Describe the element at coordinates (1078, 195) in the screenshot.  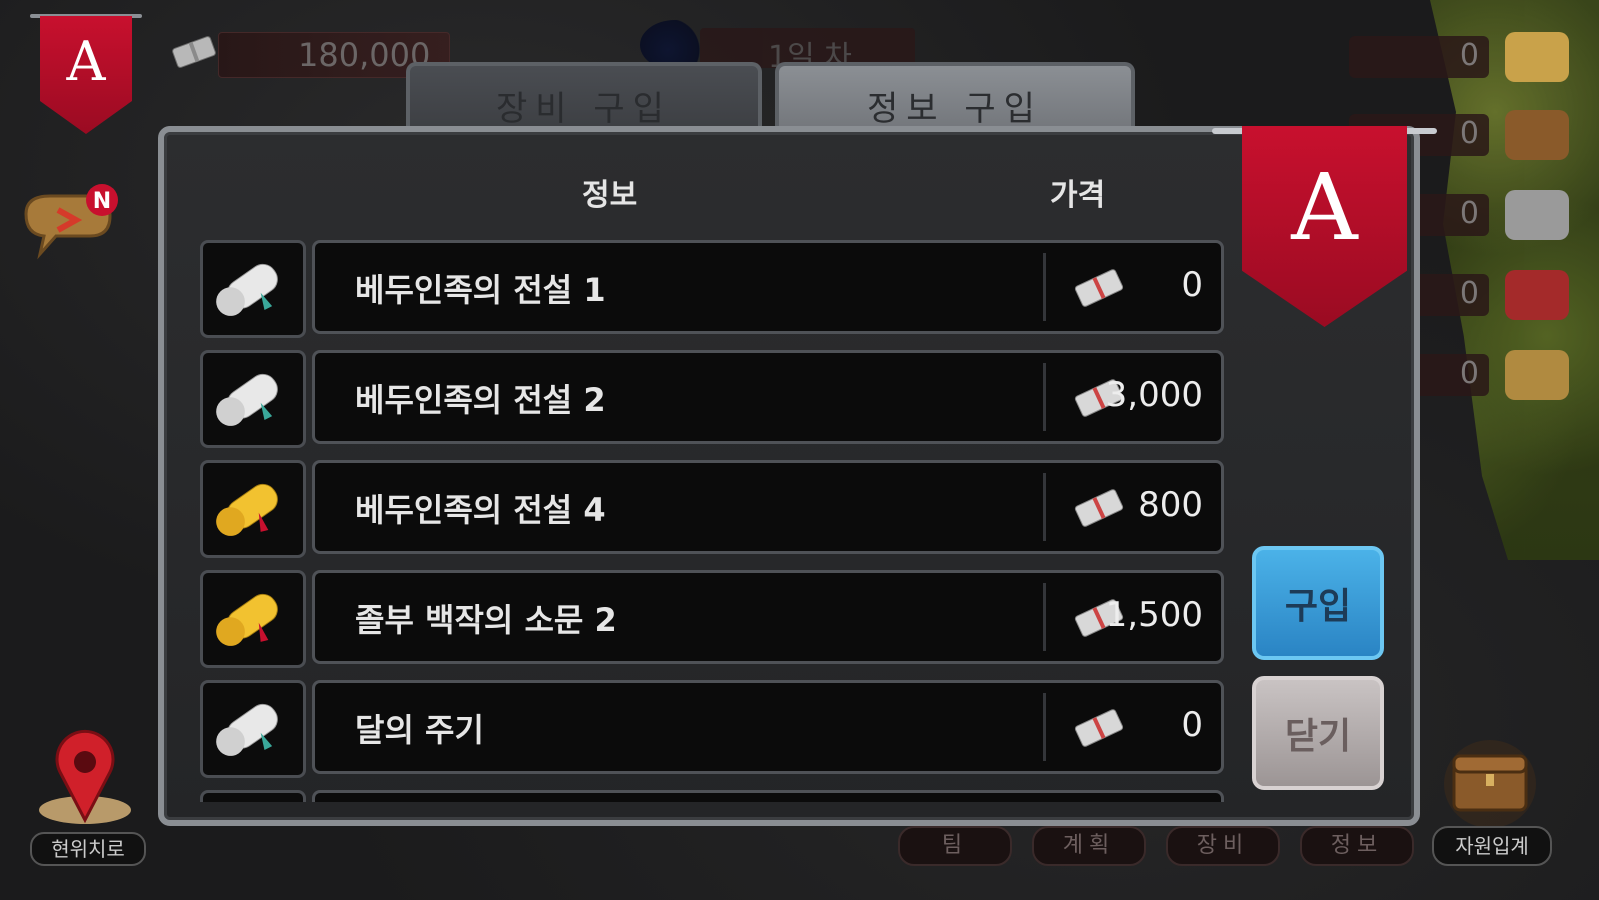
I see `column-header-price: 가격` at that location.